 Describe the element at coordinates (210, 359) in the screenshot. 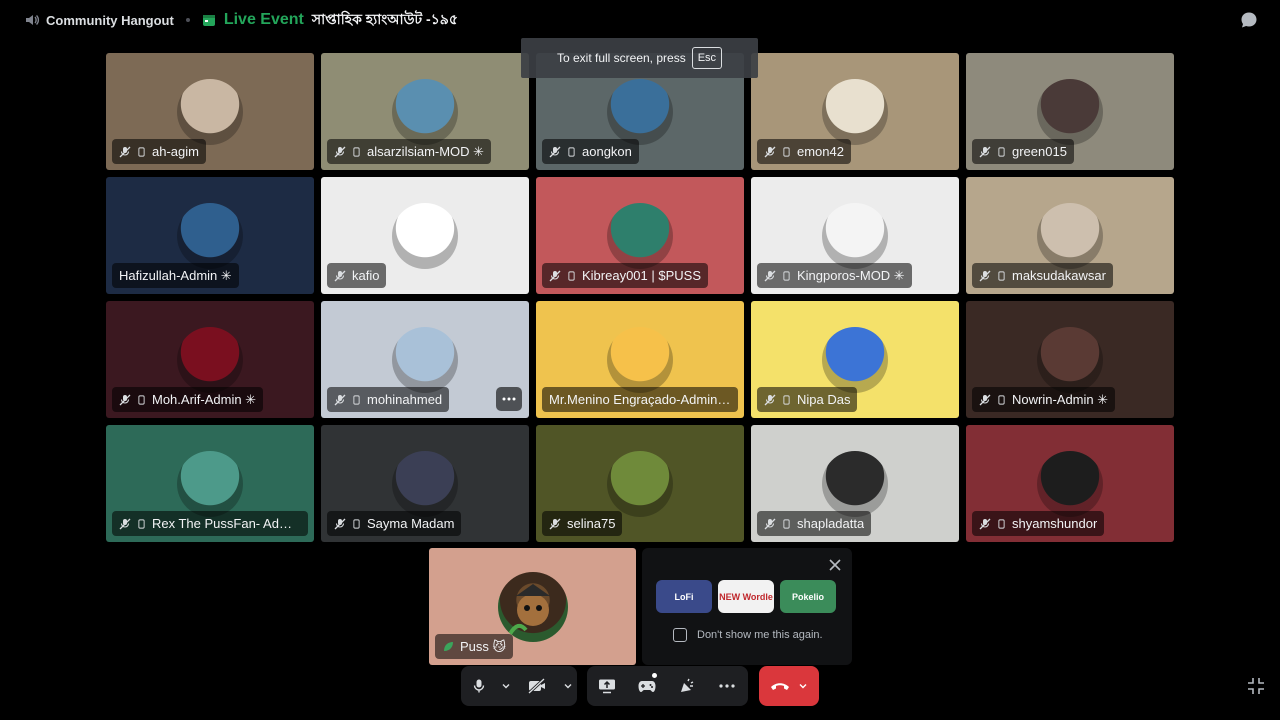

I see `participant-tile: Moh.Arif-Admin ✳` at that location.